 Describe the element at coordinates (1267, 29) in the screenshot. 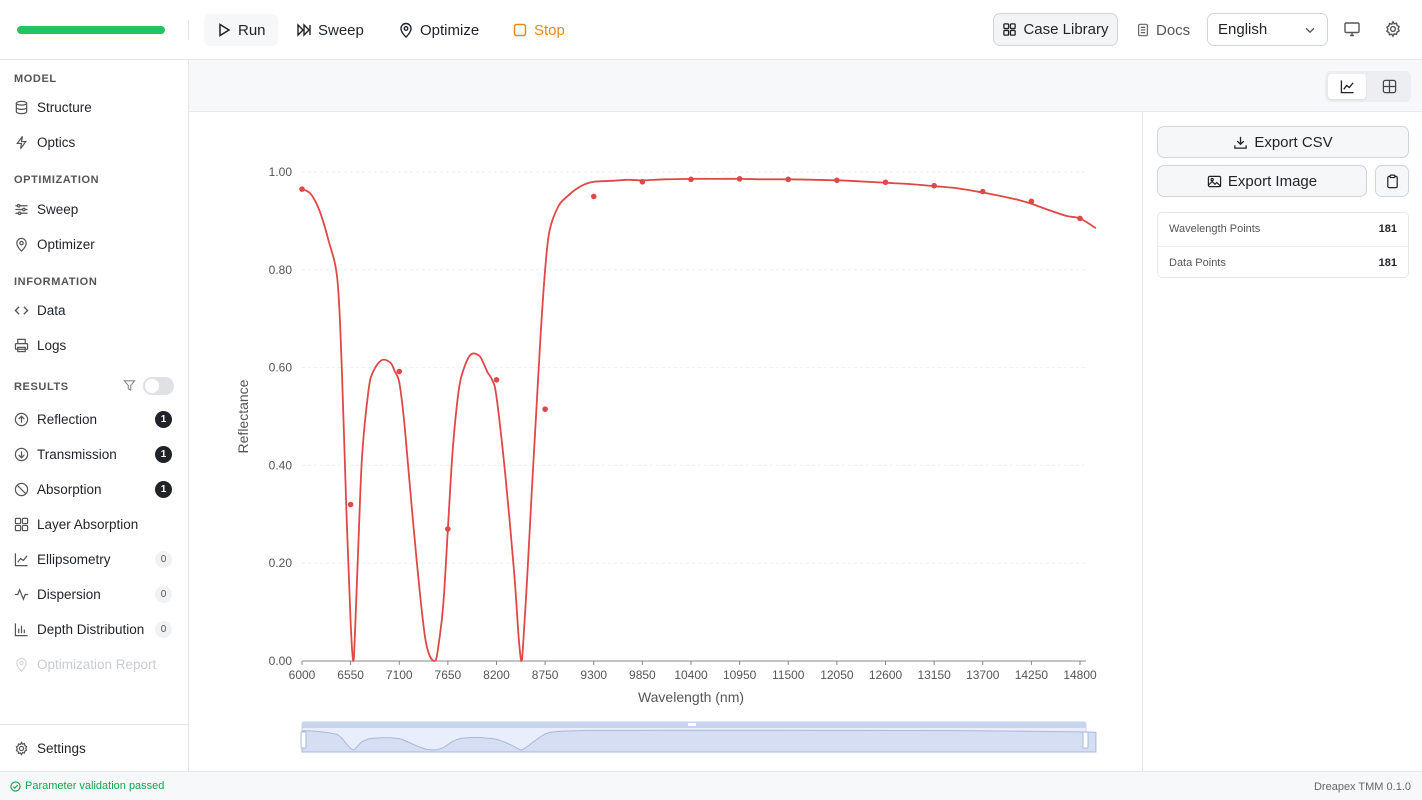

I see `language-select: English` at that location.